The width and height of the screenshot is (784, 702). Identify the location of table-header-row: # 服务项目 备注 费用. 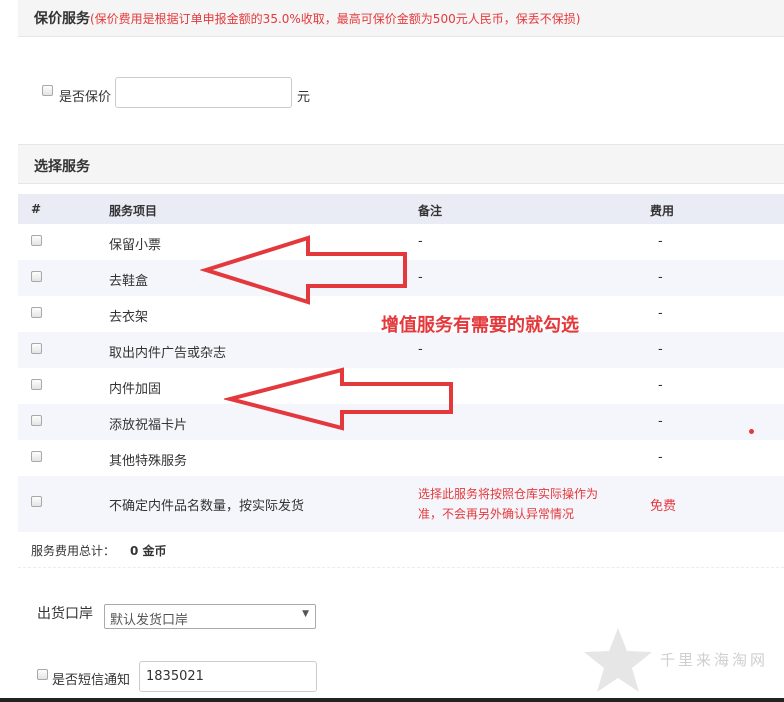
(401, 209).